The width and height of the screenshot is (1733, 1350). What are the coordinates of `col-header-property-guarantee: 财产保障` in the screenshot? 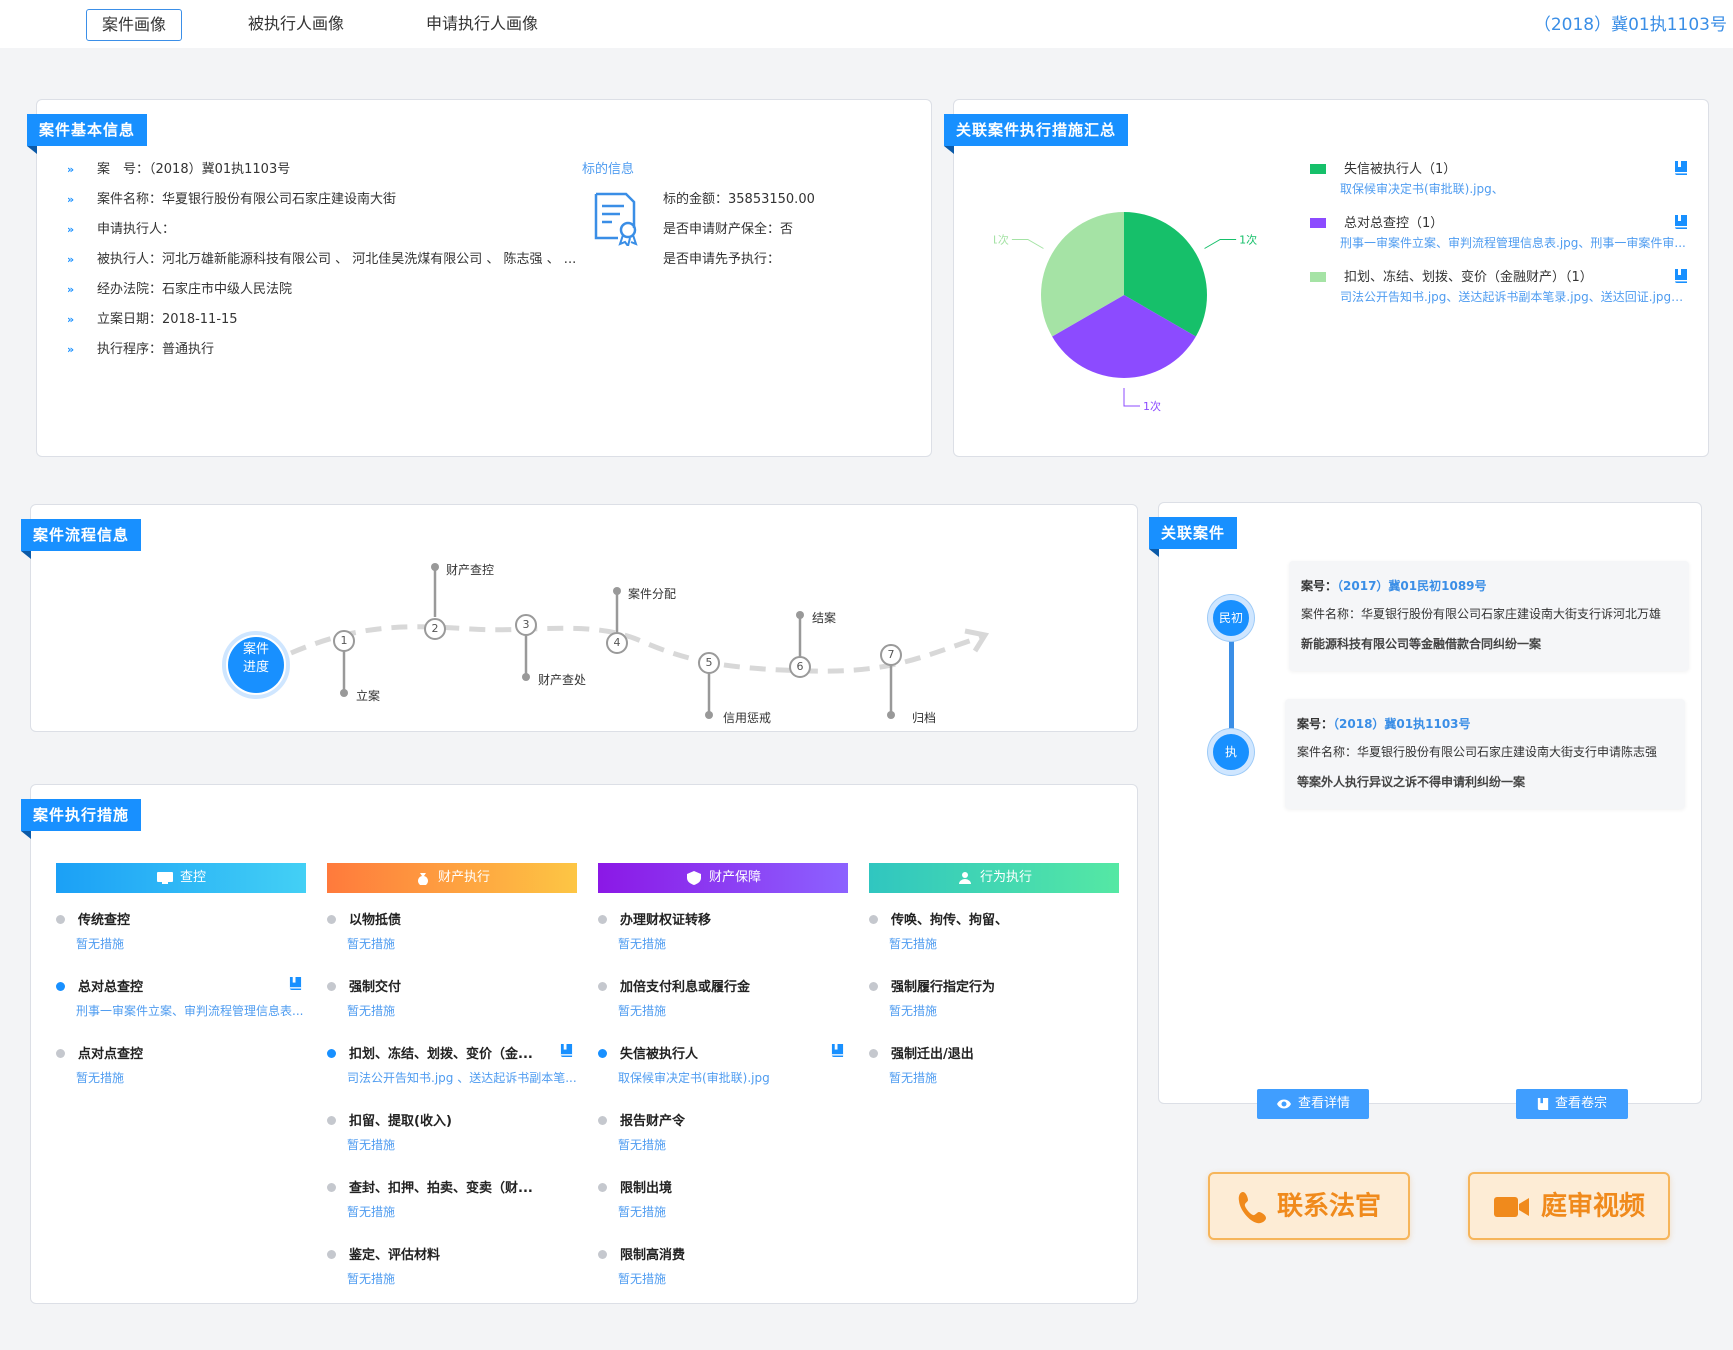 It's located at (723, 878).